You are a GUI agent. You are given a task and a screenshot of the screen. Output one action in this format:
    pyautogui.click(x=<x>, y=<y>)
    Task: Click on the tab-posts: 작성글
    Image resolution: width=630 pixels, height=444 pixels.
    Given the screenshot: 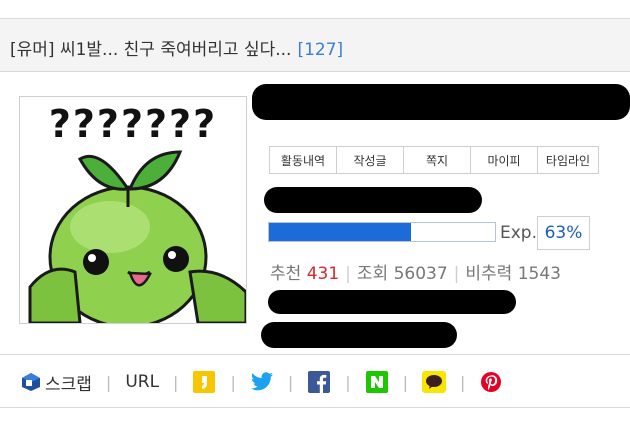 What is the action you would take?
    pyautogui.click(x=370, y=160)
    